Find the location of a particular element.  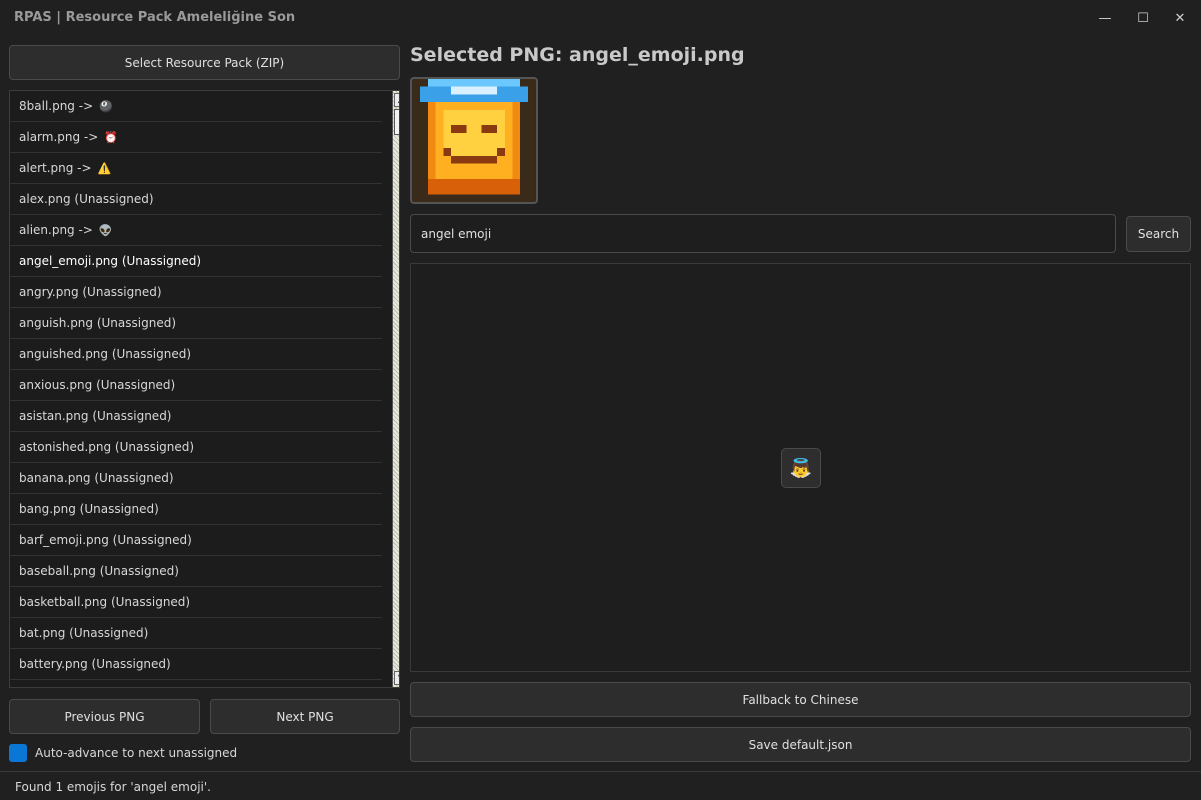

list-item: angel_emoji.png (Unassigned) is located at coordinates (196, 261).